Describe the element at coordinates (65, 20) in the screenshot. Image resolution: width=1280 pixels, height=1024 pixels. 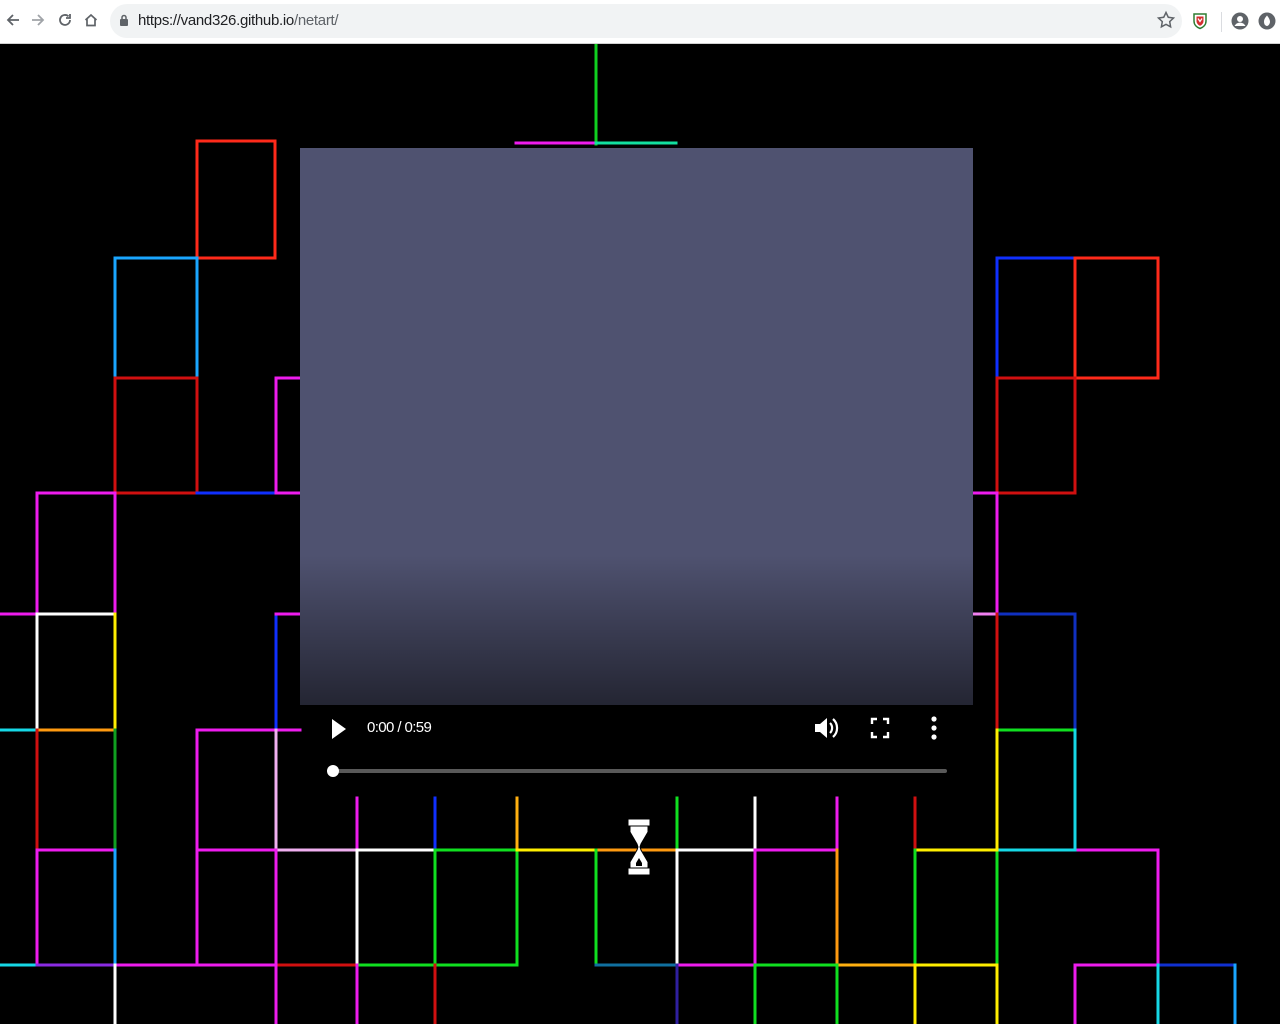
I see `reload-icon` at that location.